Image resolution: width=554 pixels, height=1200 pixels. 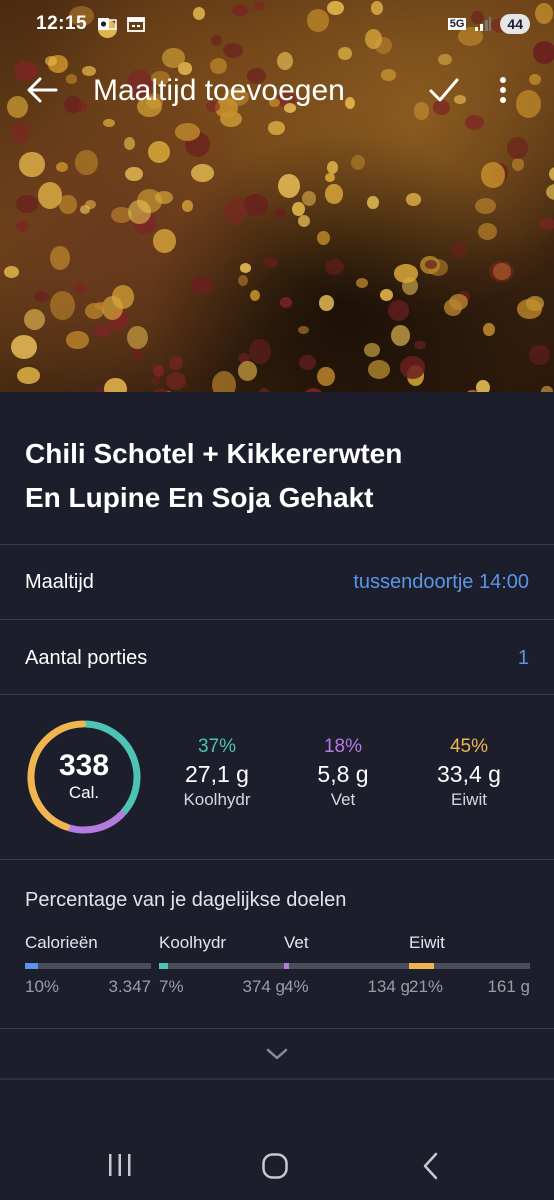 I want to click on back-nav-icon, so click(x=431, y=1166).